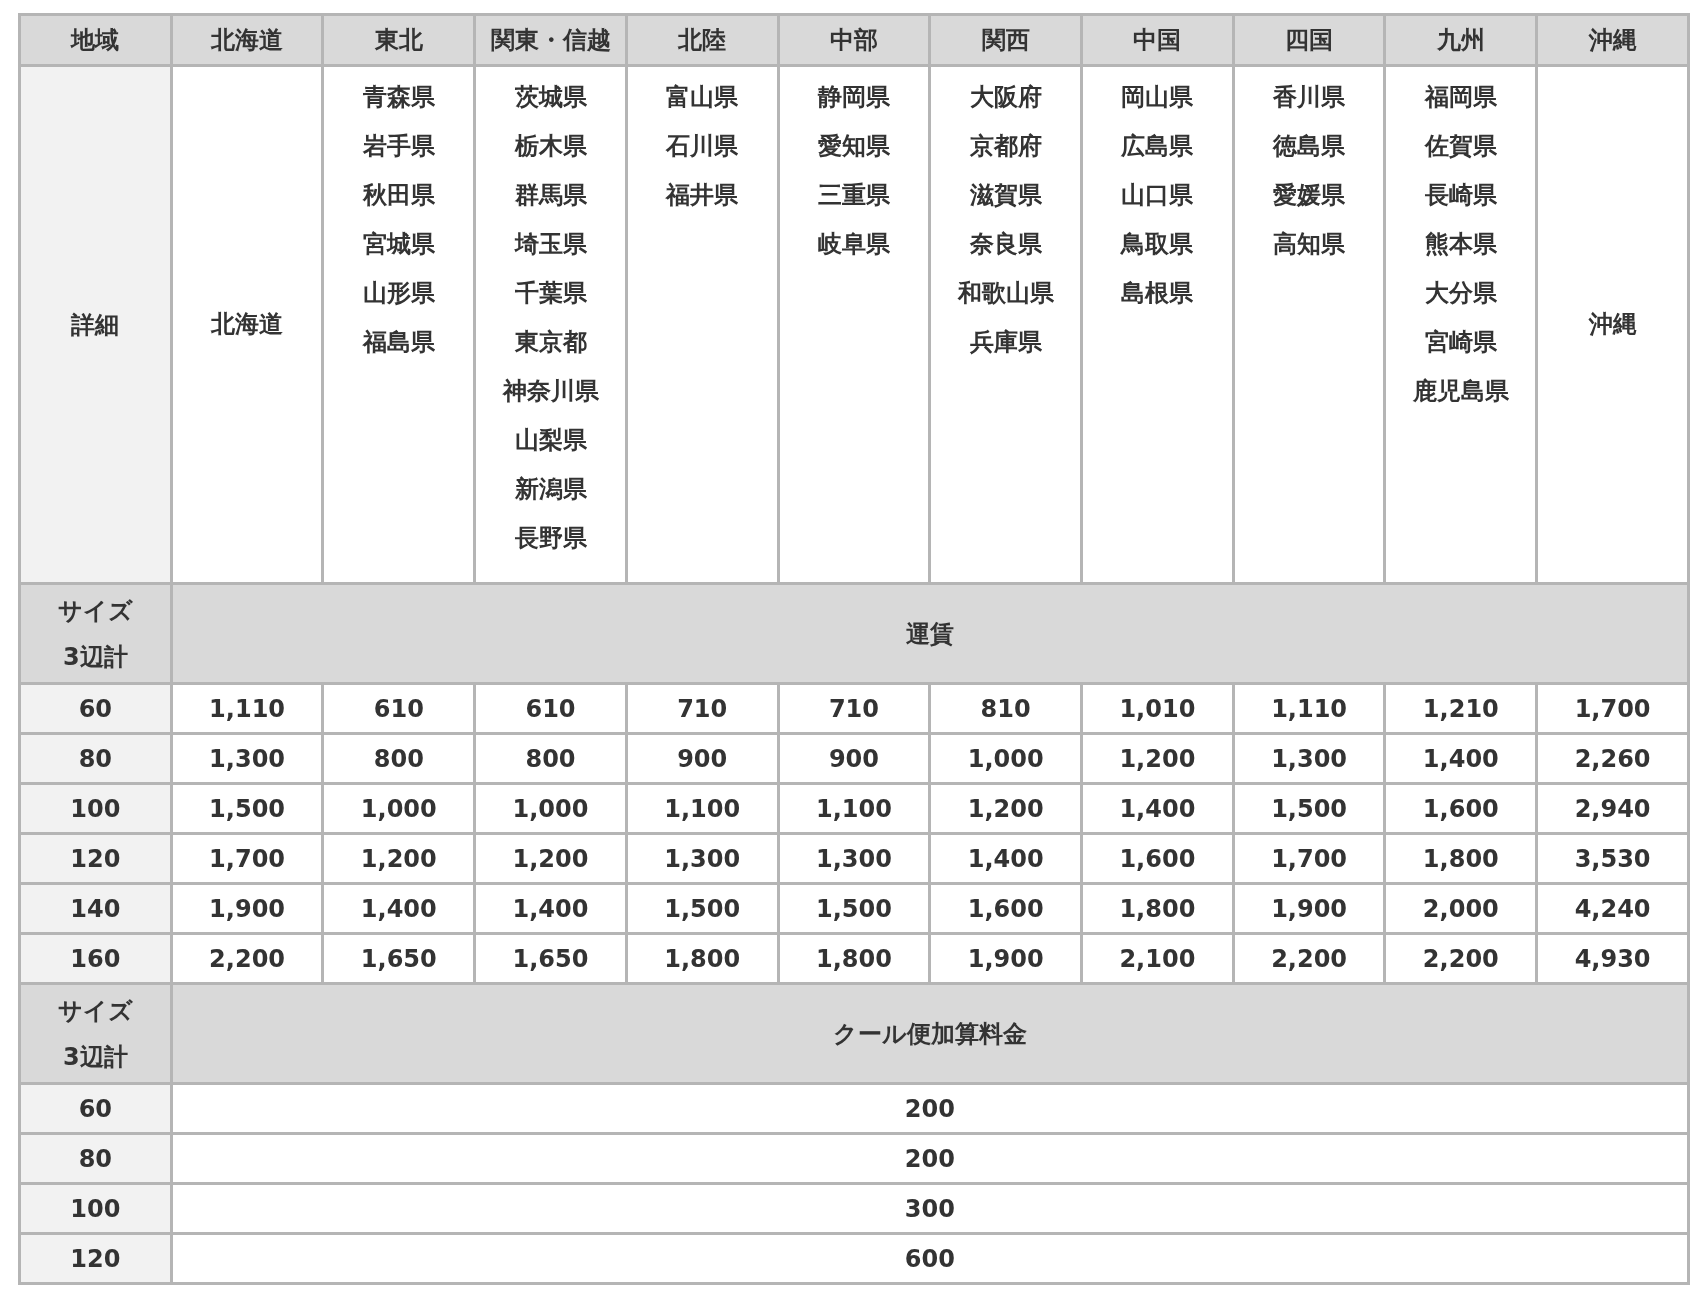 The image size is (1708, 1315). Describe the element at coordinates (1157, 40) in the screenshot. I see `column-header: 中国` at that location.